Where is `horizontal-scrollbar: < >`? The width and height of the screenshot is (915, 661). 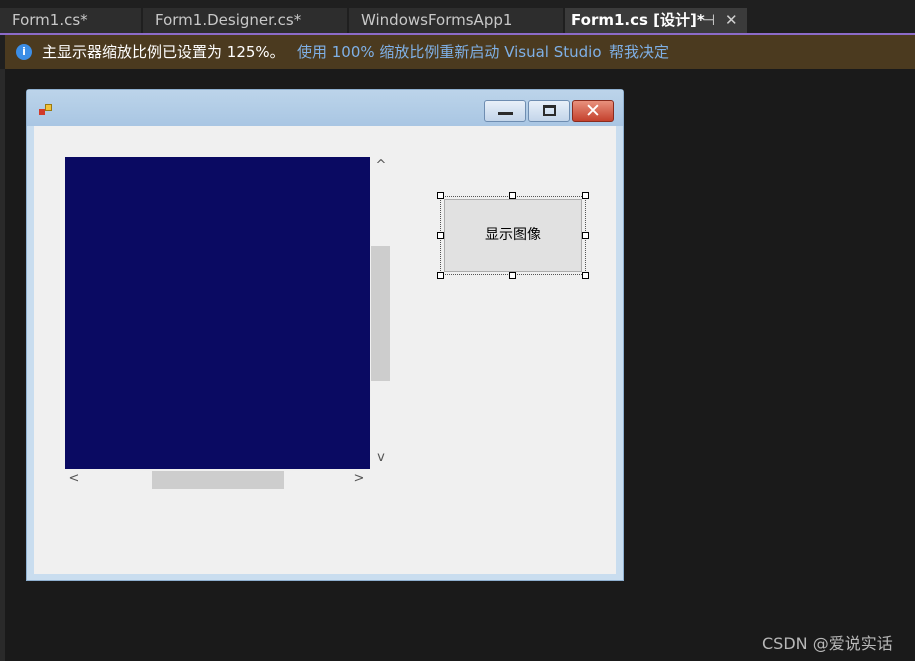 horizontal-scrollbar: < > is located at coordinates (217, 479).